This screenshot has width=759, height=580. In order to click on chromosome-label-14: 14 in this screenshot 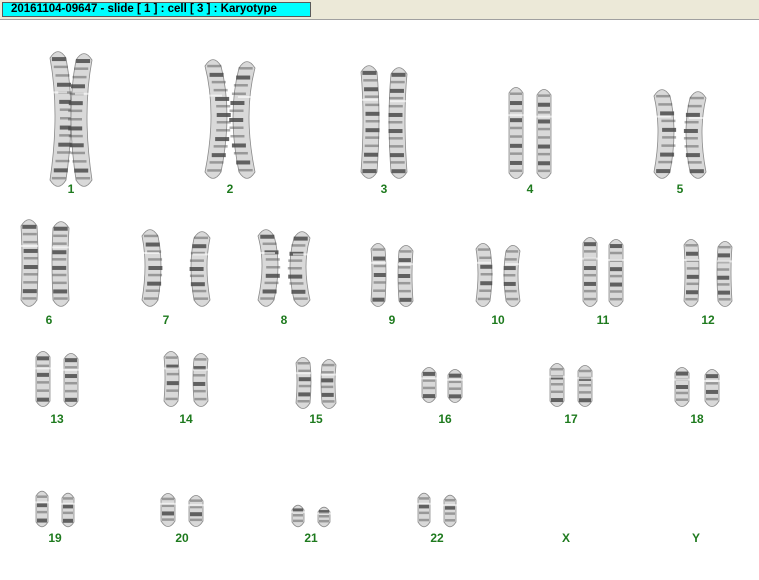, I will do `click(186, 419)`.